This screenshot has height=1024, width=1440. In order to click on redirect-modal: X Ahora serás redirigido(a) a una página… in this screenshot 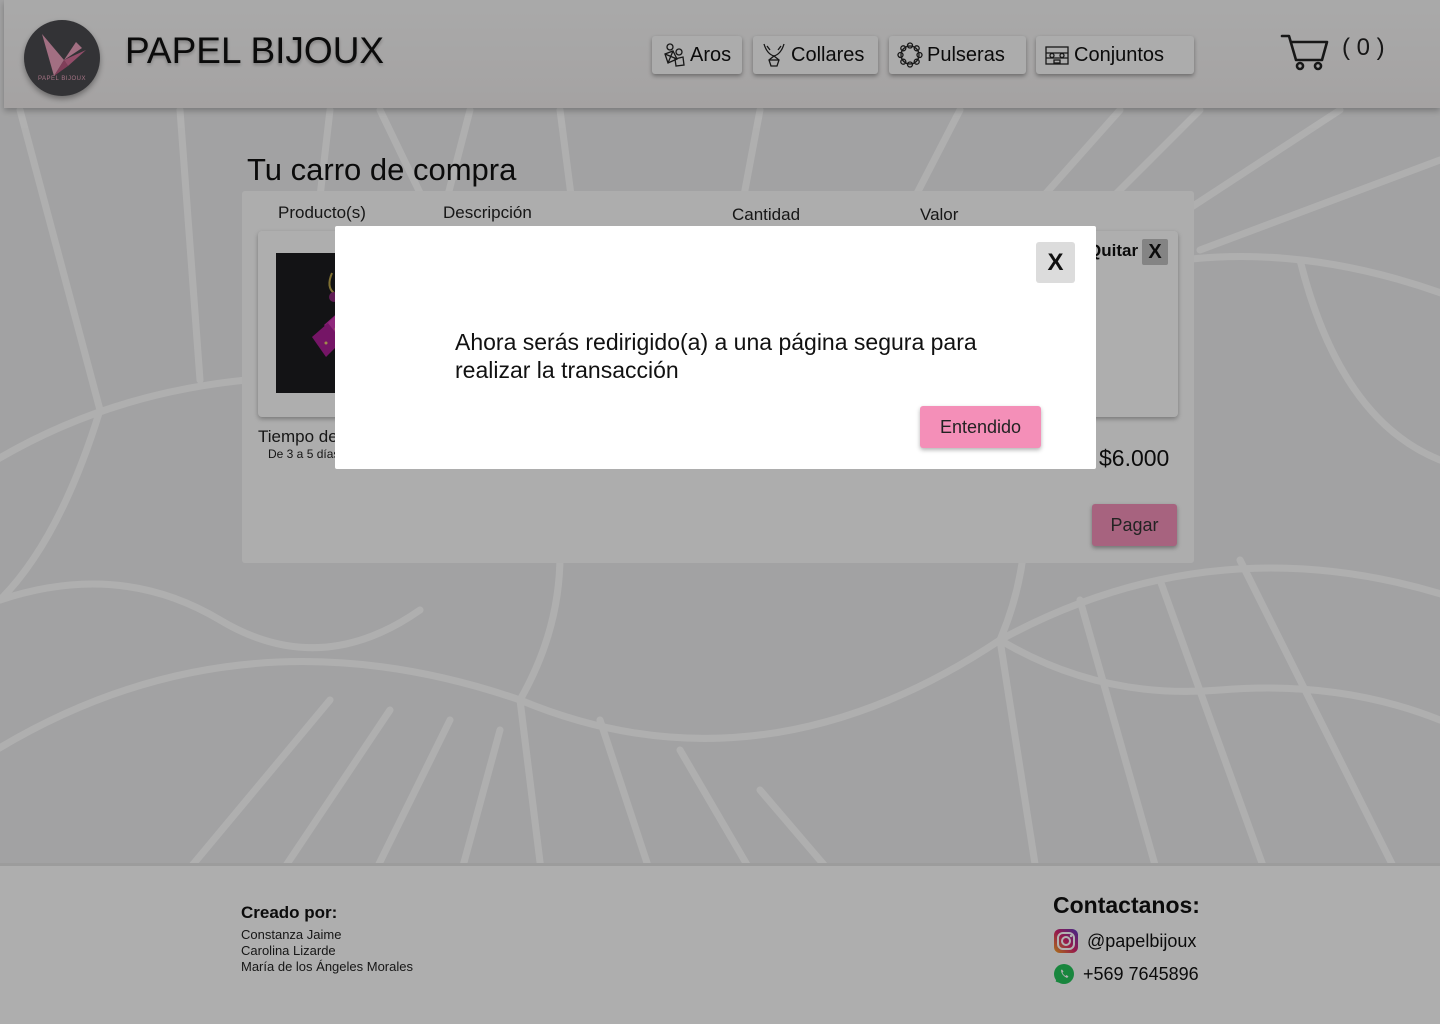, I will do `click(715, 347)`.